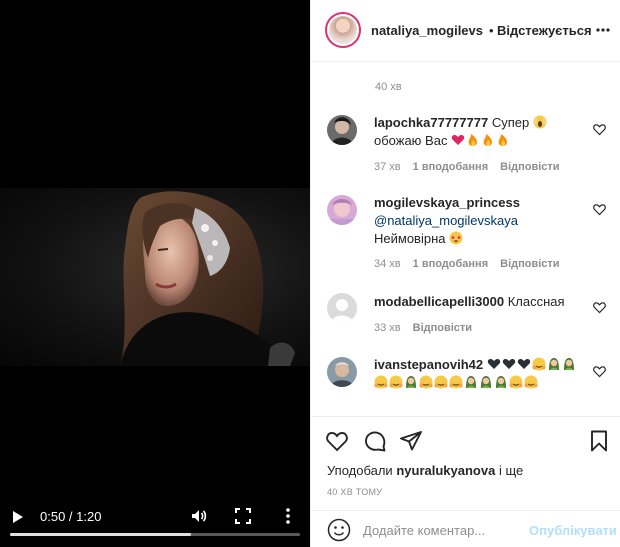 Image resolution: width=620 pixels, height=547 pixels. Describe the element at coordinates (544, 30) in the screenshot. I see `follow-status-button: Відстежується` at that location.